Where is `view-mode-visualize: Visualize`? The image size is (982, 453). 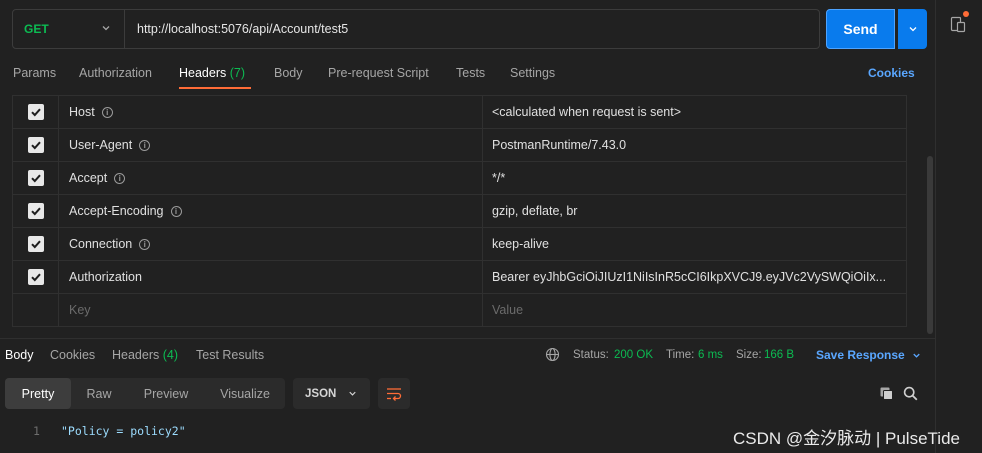
view-mode-visualize: Visualize is located at coordinates (245, 393).